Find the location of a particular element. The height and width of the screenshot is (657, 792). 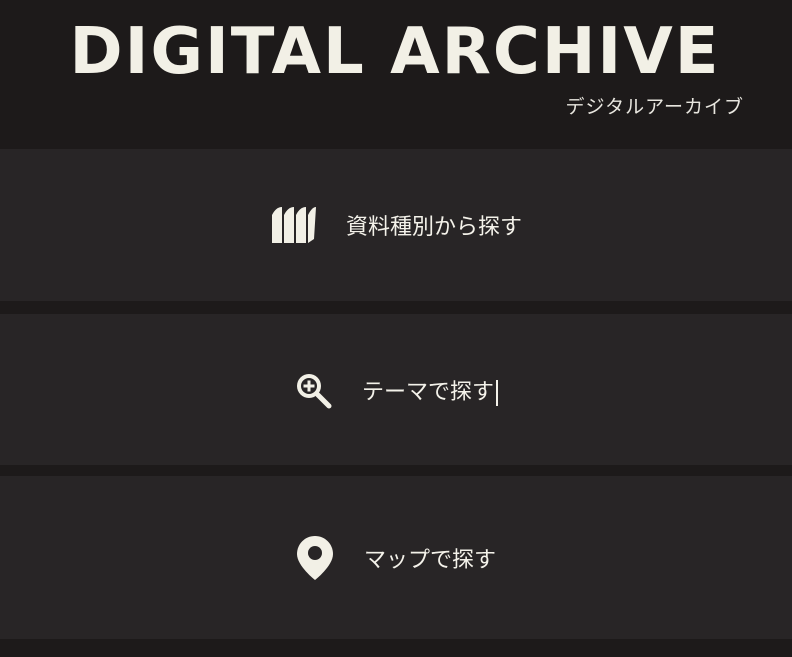

menu-label-material-type: 資料種別から探す is located at coordinates (433, 227).